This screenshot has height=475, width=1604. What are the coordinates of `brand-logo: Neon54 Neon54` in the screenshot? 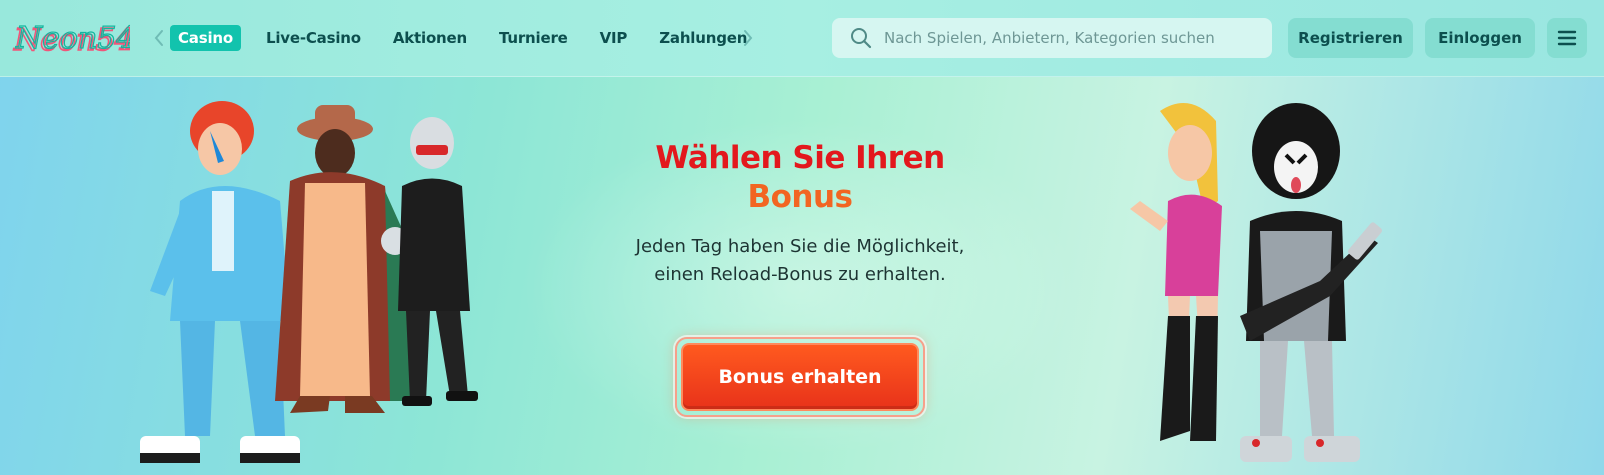 It's located at (74, 38).